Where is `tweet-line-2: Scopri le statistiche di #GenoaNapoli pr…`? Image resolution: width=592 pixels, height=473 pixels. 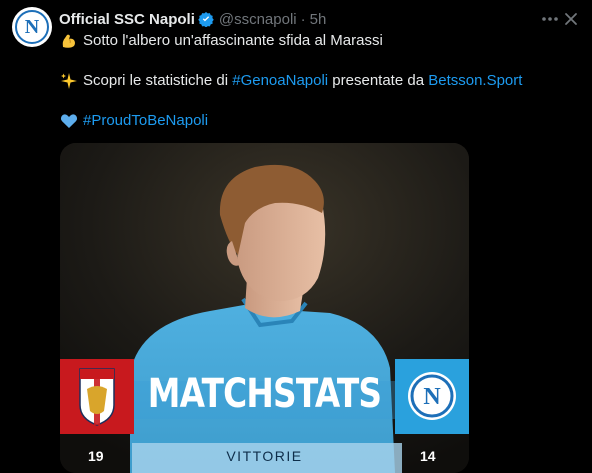
tweet-line-2: Scopri le statistiche di #GenoaNapoli pr… is located at coordinates (319, 81).